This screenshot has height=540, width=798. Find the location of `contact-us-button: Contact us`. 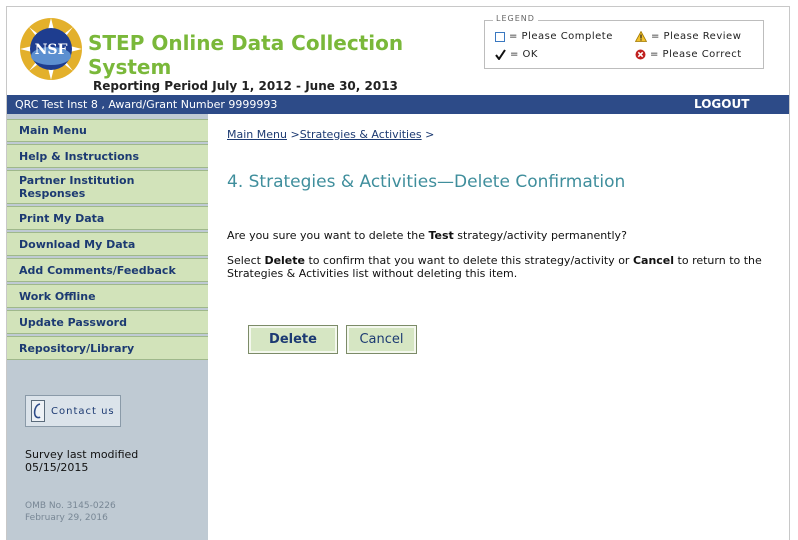

contact-us-button: Contact us is located at coordinates (73, 411).